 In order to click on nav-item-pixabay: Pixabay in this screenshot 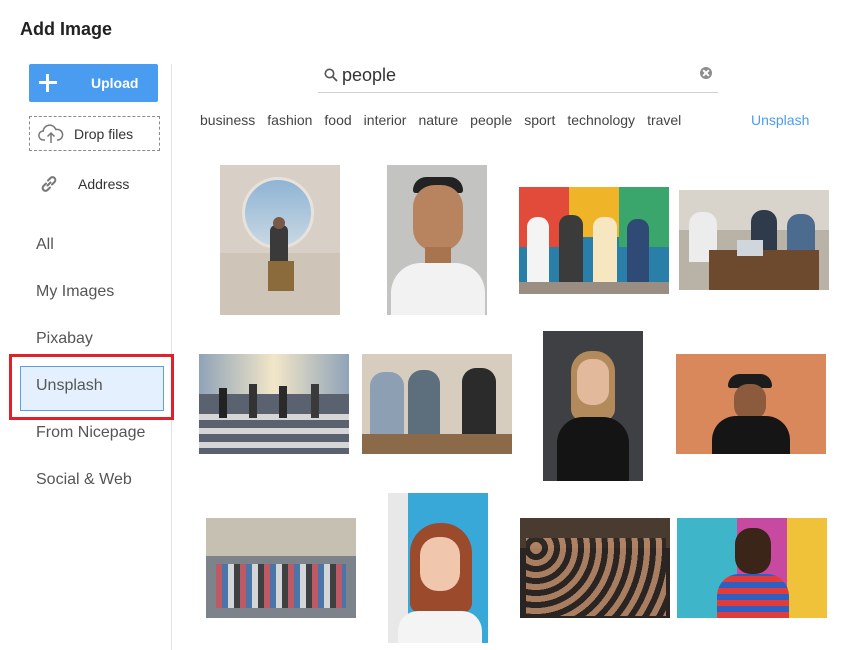, I will do `click(85, 342)`.